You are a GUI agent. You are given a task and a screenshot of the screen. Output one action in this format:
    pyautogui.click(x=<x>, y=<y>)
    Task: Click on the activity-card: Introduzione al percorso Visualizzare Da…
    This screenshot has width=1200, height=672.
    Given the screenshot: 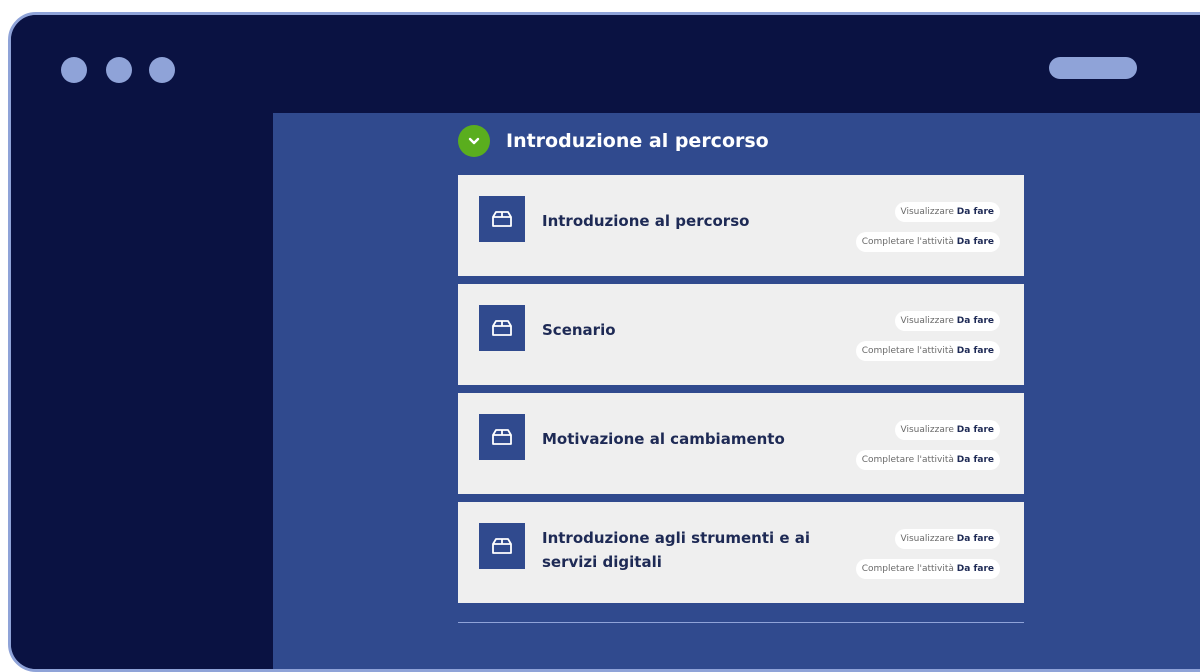 What is the action you would take?
    pyautogui.click(x=741, y=225)
    